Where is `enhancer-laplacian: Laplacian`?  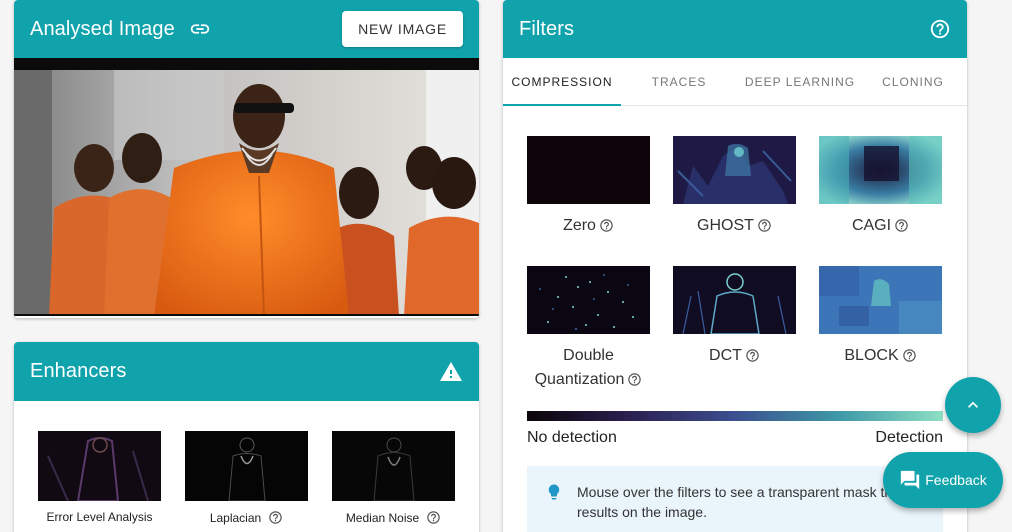 enhancer-laplacian: Laplacian is located at coordinates (246, 479).